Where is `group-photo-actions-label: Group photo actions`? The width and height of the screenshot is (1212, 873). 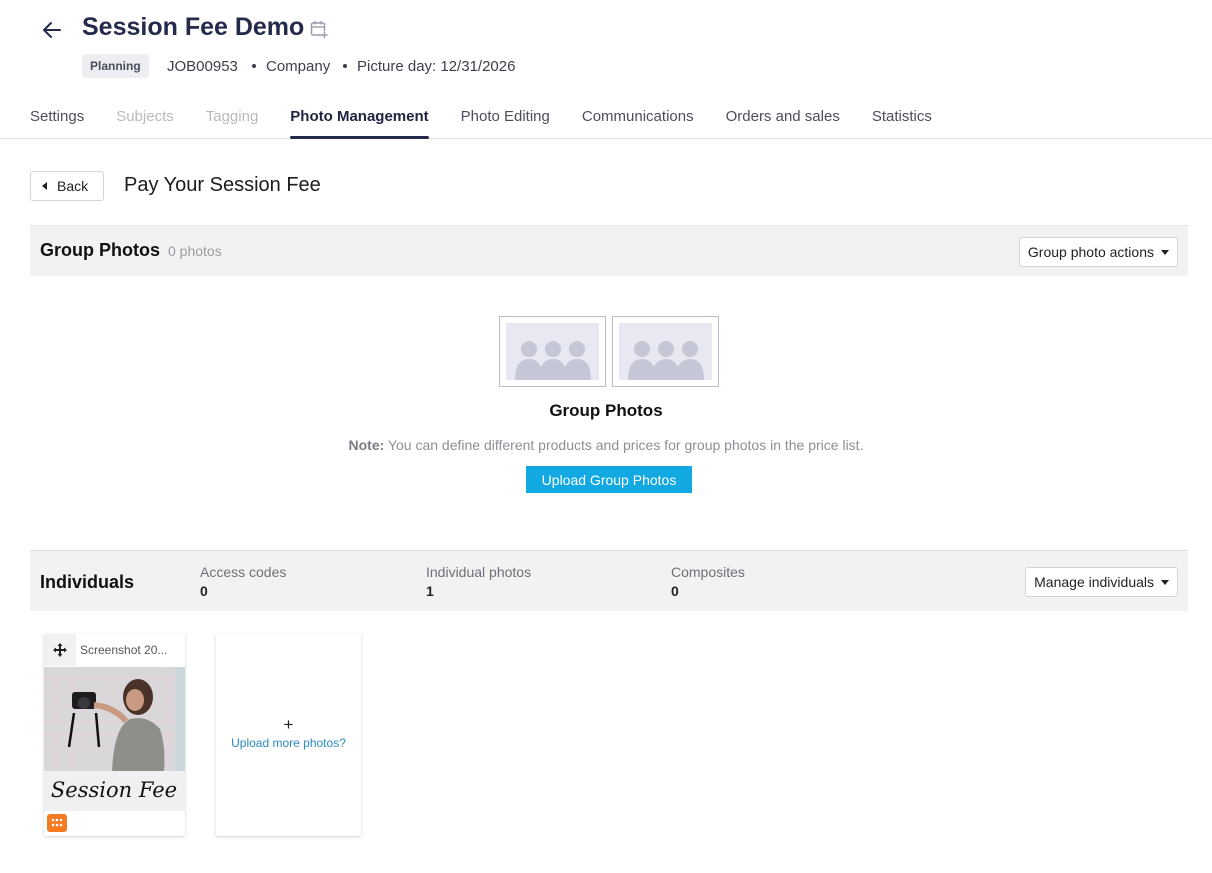
group-photo-actions-label: Group photo actions is located at coordinates (1090, 252).